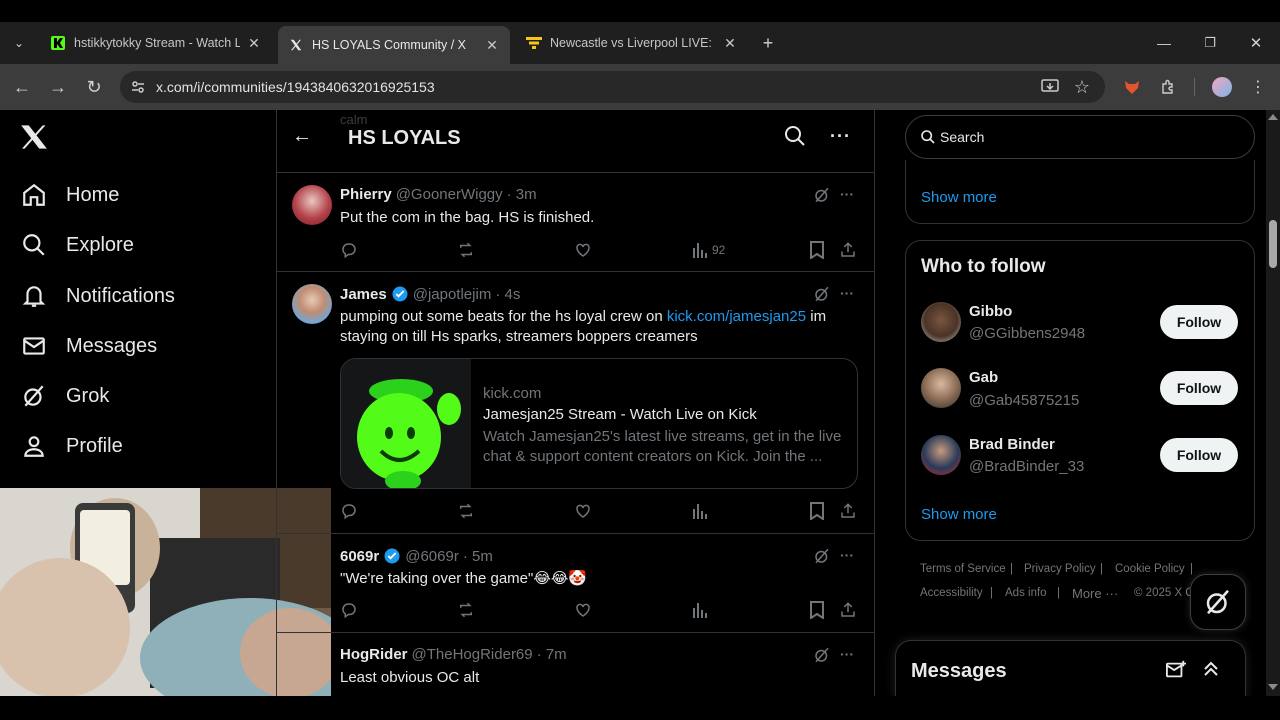  What do you see at coordinates (795, 136) in the screenshot?
I see `community-search-icon` at bounding box center [795, 136].